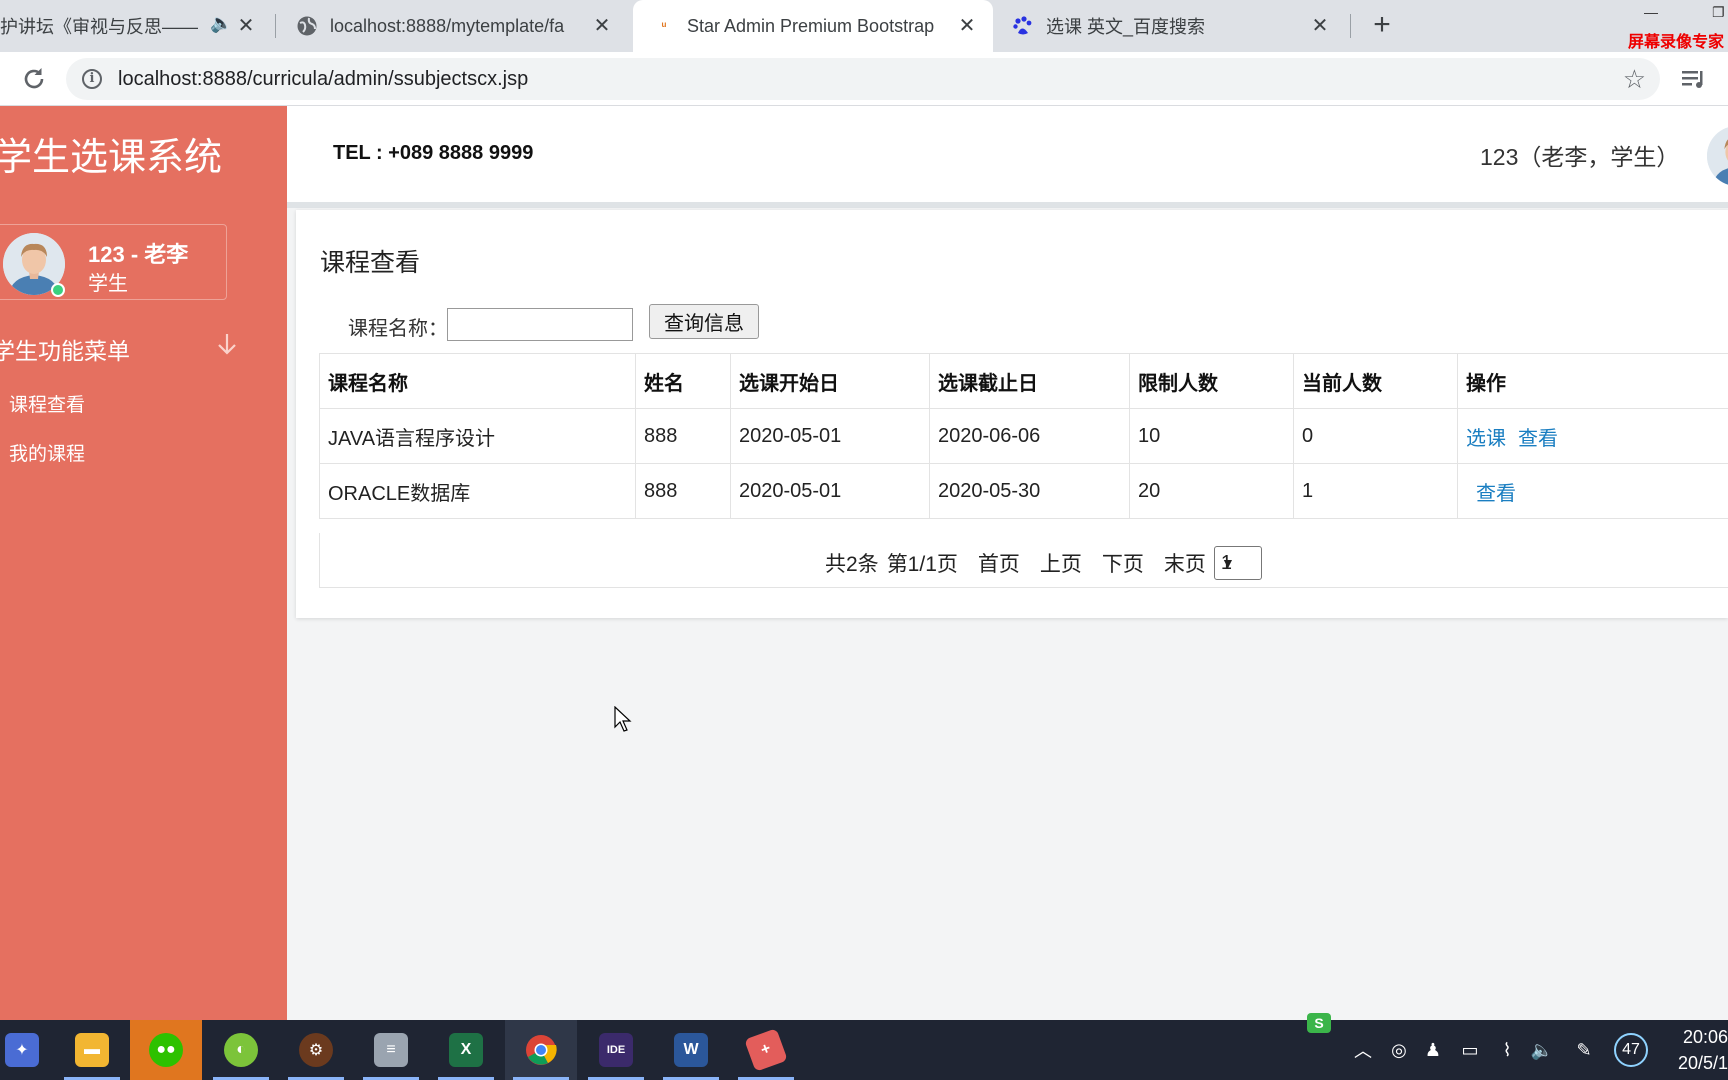 This screenshot has width=1728, height=1080. Describe the element at coordinates (1705, 1037) in the screenshot. I see `clock-time: 20:06` at that location.